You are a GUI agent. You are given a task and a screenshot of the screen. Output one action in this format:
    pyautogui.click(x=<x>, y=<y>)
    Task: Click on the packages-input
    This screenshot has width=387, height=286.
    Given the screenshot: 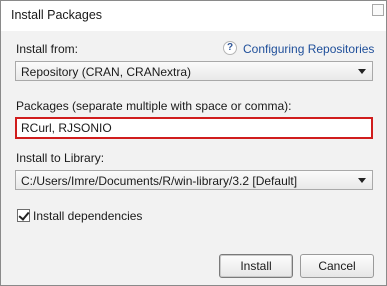 What is the action you would take?
    pyautogui.click(x=194, y=128)
    